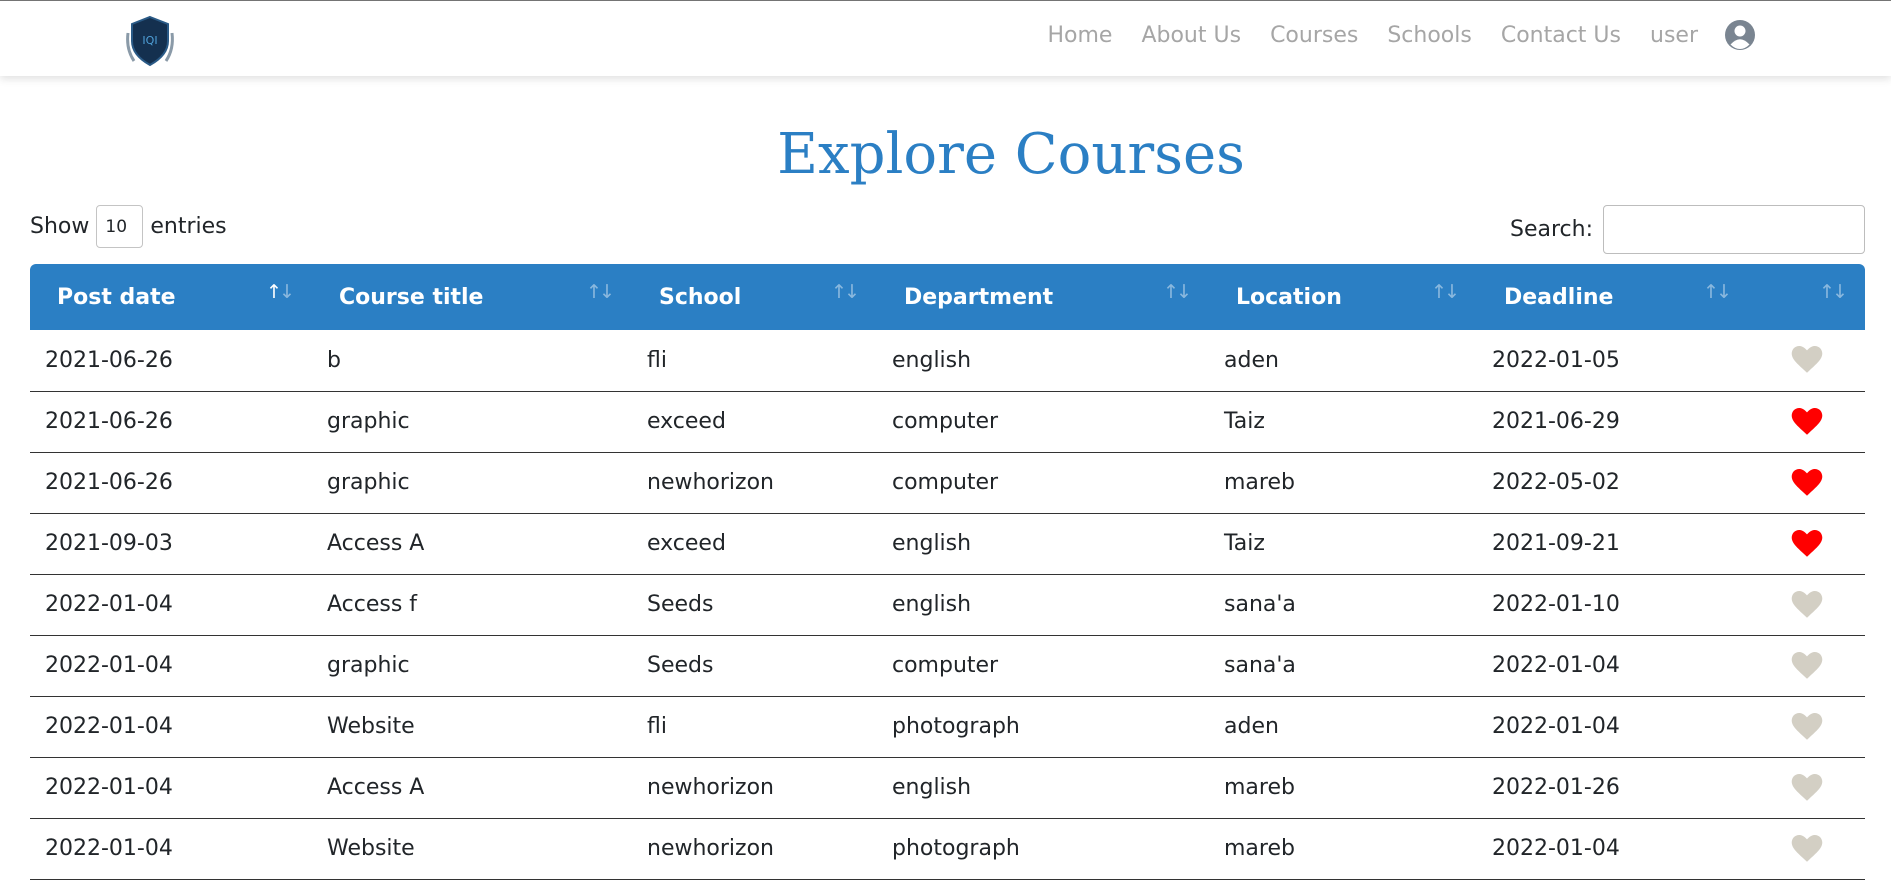  I want to click on entries-length-select: 10, so click(120, 226).